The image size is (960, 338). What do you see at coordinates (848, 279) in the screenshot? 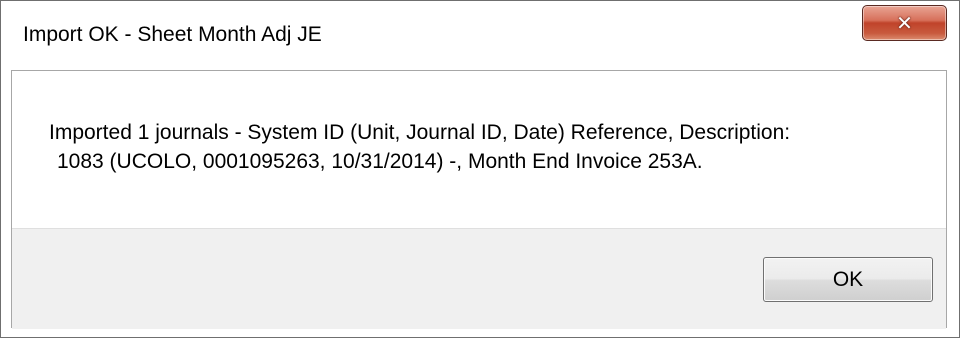
I see `ok-button: OK` at bounding box center [848, 279].